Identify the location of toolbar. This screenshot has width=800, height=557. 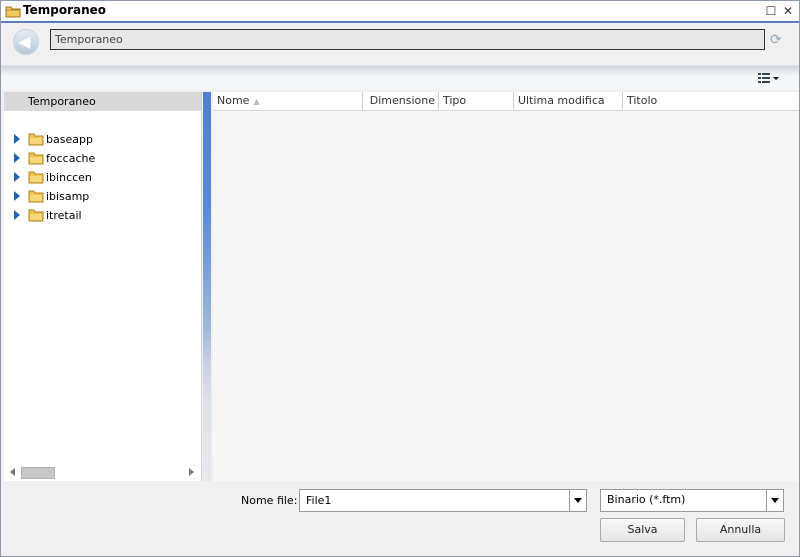
(400, 77).